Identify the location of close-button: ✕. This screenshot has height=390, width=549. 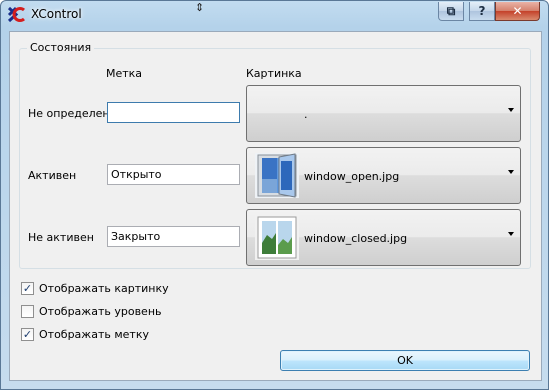
(517, 11).